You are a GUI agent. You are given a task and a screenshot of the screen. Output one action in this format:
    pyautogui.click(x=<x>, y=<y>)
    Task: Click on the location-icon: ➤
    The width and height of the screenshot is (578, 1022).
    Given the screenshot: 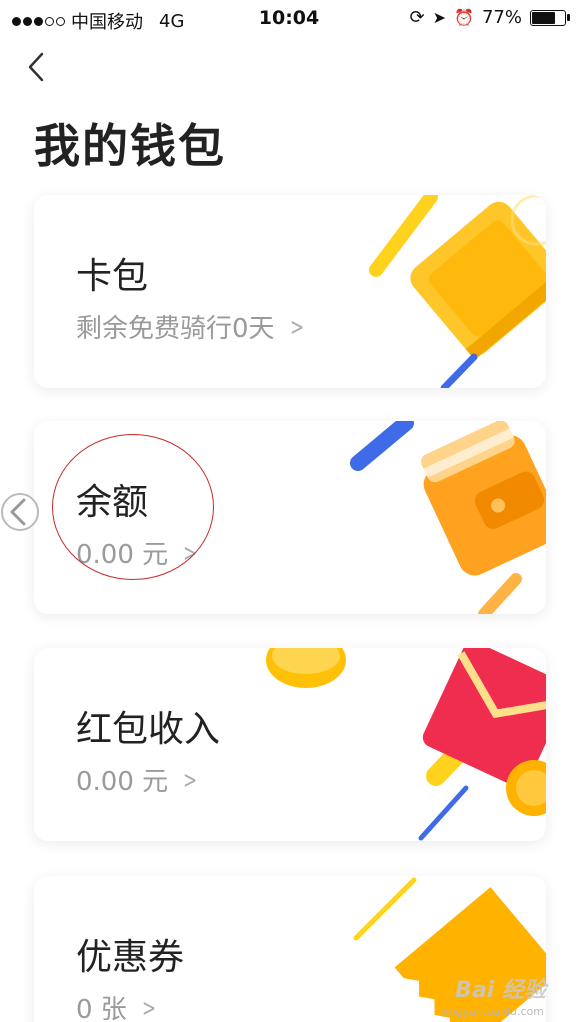 What is the action you would take?
    pyautogui.click(x=439, y=17)
    